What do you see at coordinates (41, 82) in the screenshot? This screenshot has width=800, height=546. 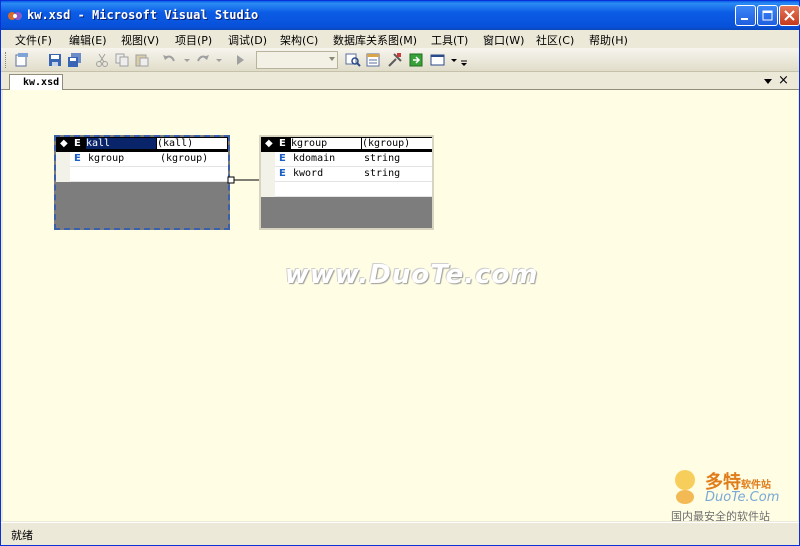 I see `tab-label: kw.xsd` at bounding box center [41, 82].